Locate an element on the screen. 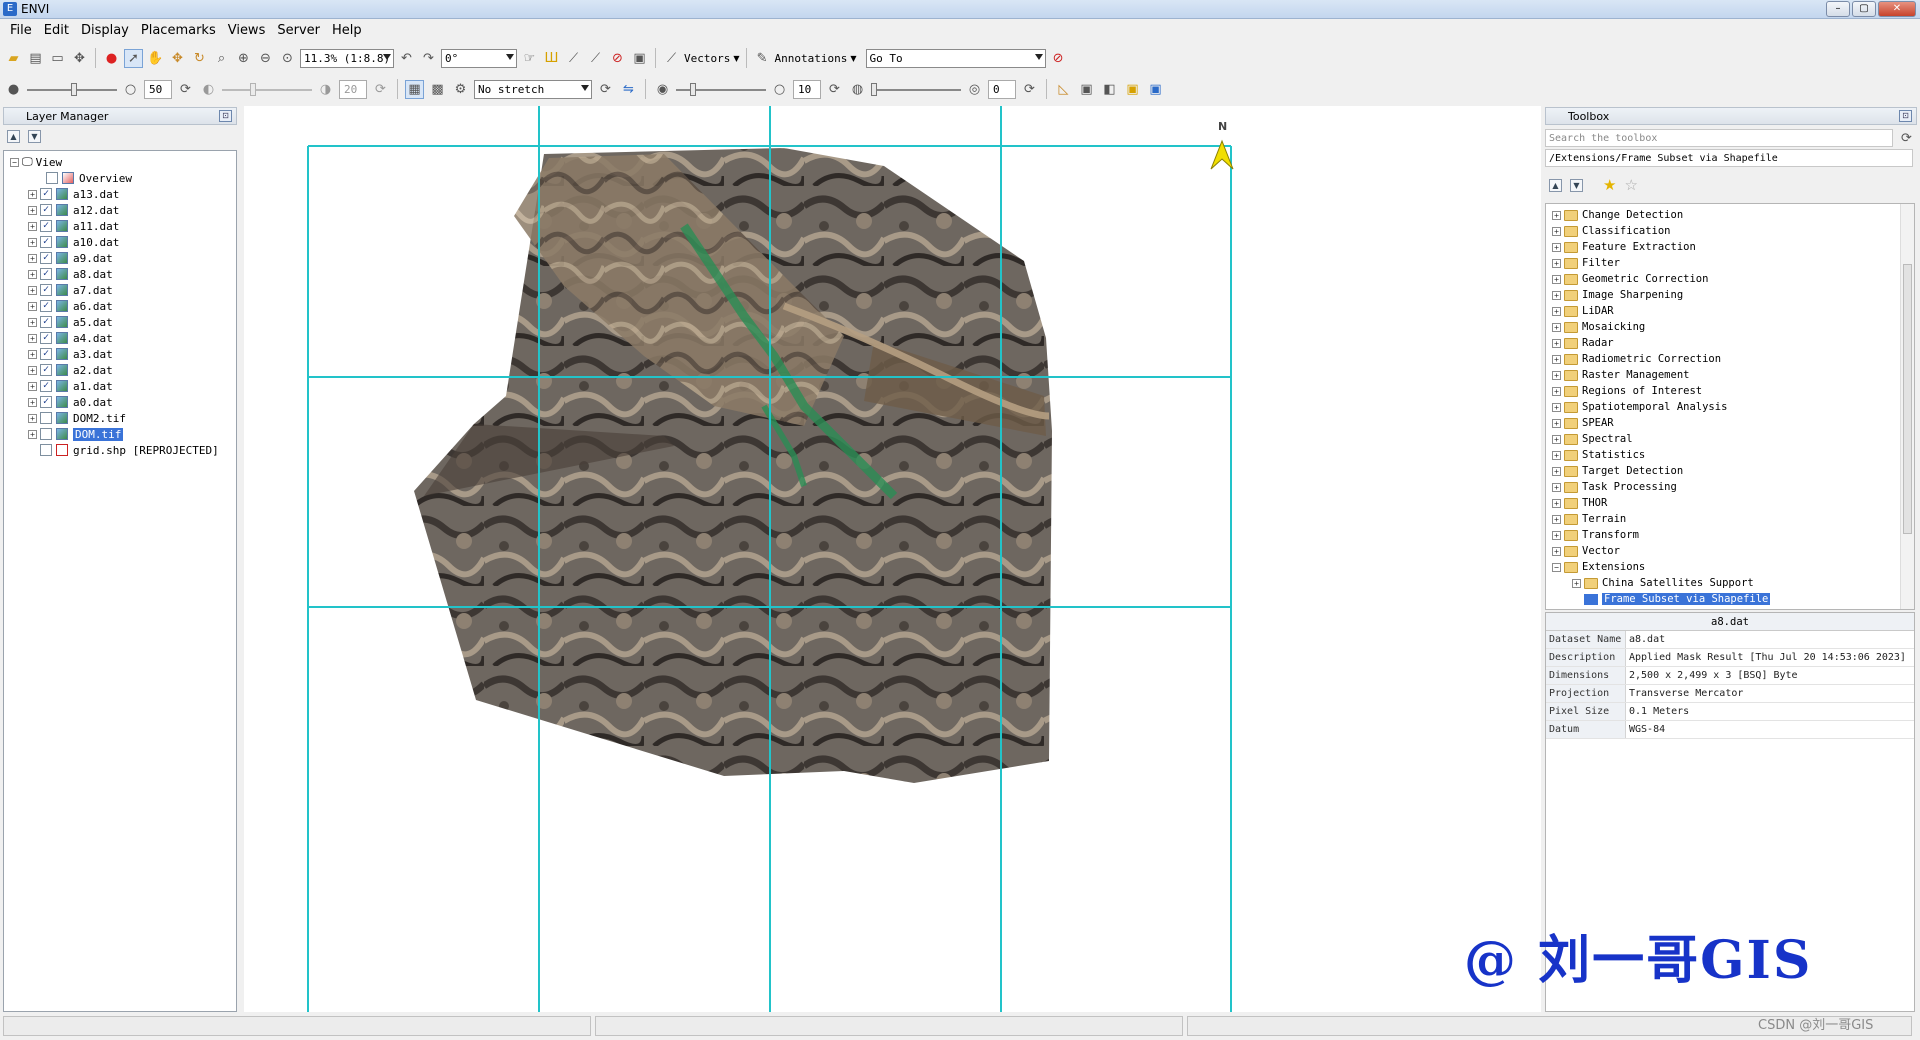  zoom-extent-icon: ⊙ is located at coordinates (287, 58).